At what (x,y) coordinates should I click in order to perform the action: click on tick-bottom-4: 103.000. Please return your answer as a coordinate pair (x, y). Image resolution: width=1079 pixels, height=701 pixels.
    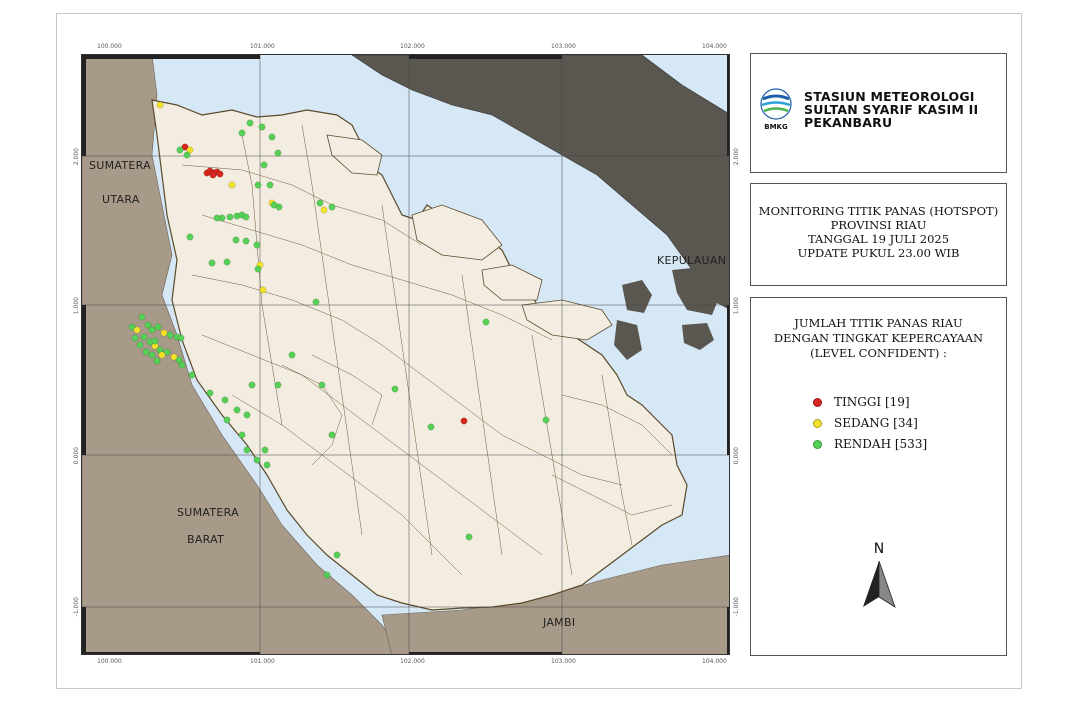
    Looking at the image, I should click on (563, 661).